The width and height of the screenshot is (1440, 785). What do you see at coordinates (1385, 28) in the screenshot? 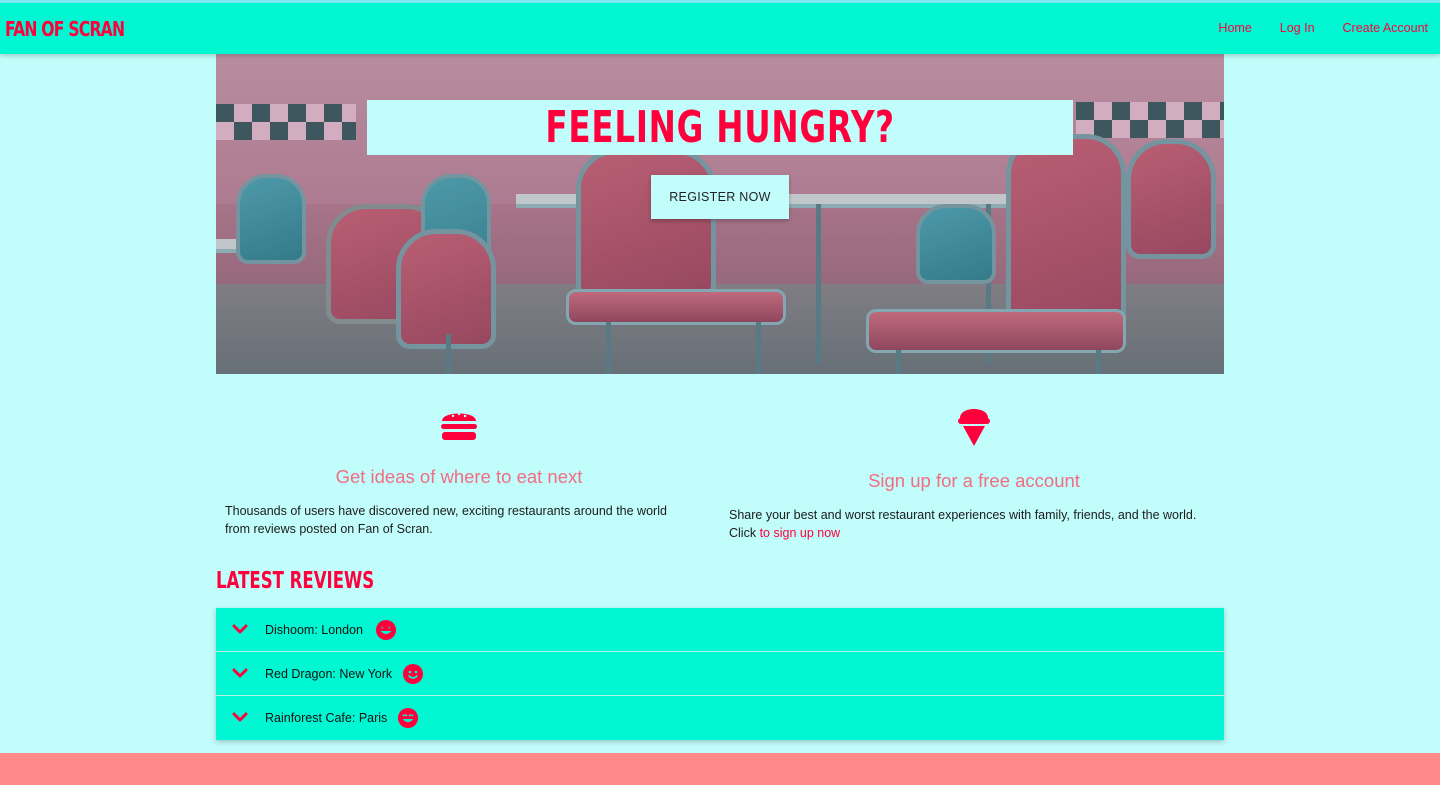
I see `nav-create-account-link: Create Account` at bounding box center [1385, 28].